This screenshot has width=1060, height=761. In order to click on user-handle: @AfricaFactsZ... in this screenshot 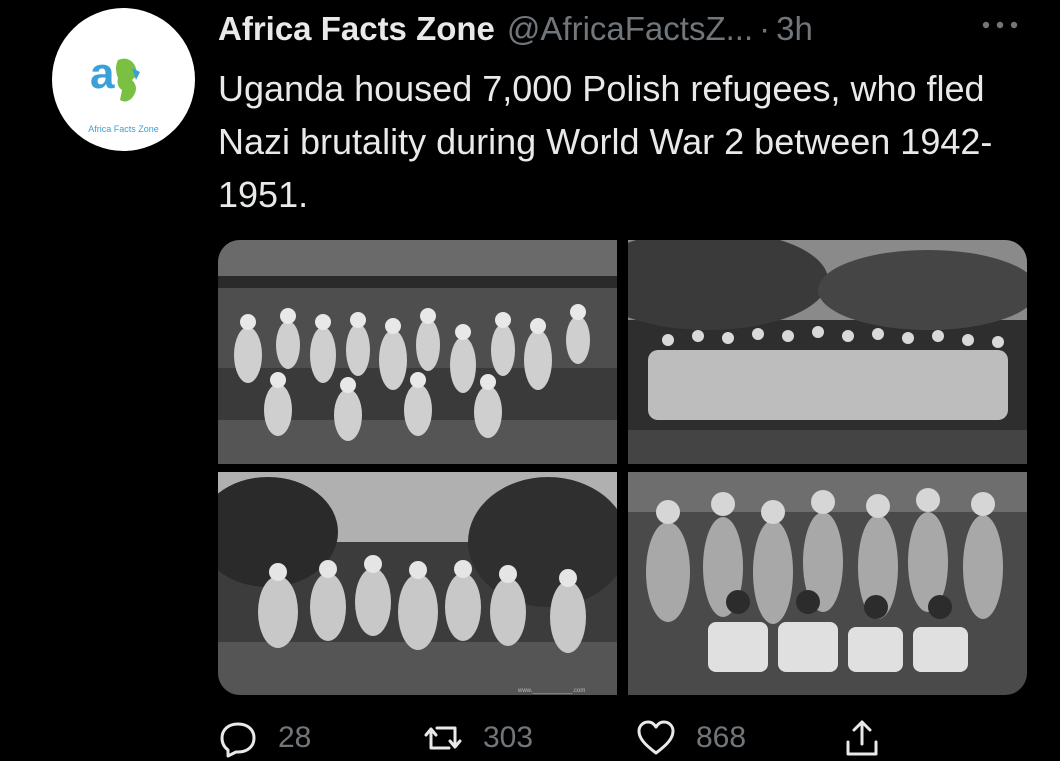, I will do `click(630, 29)`.